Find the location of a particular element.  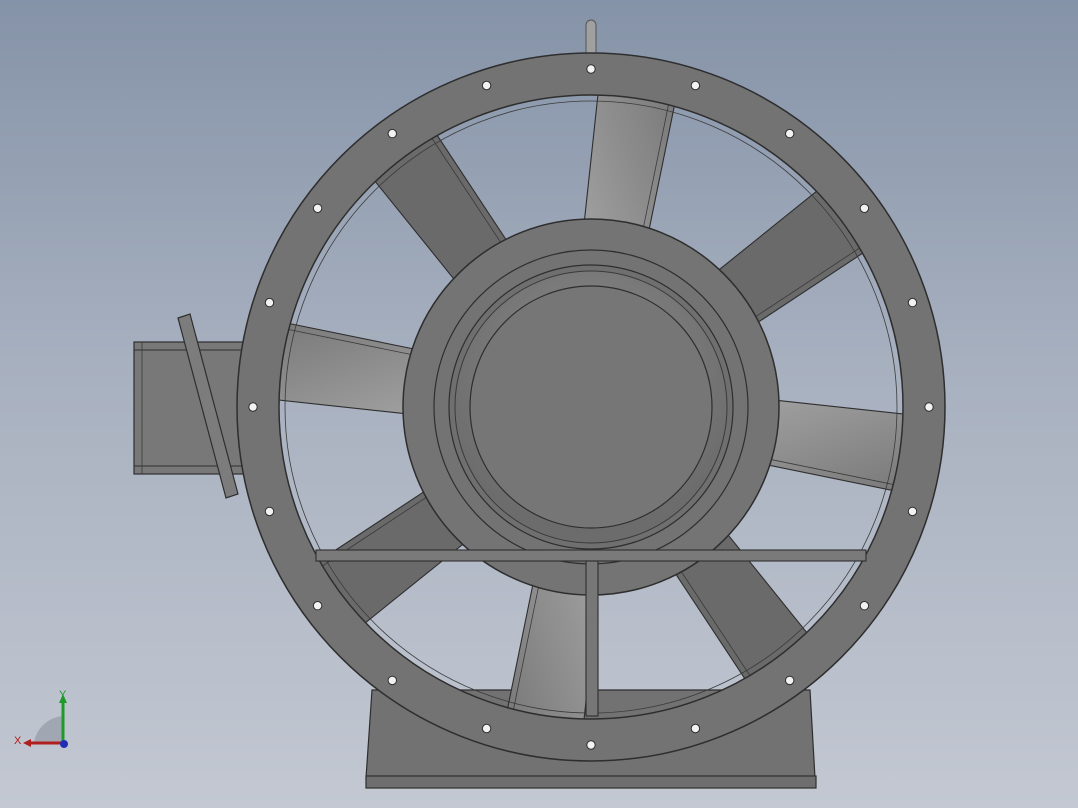

triad-plane-icon is located at coordinates (48, 729).